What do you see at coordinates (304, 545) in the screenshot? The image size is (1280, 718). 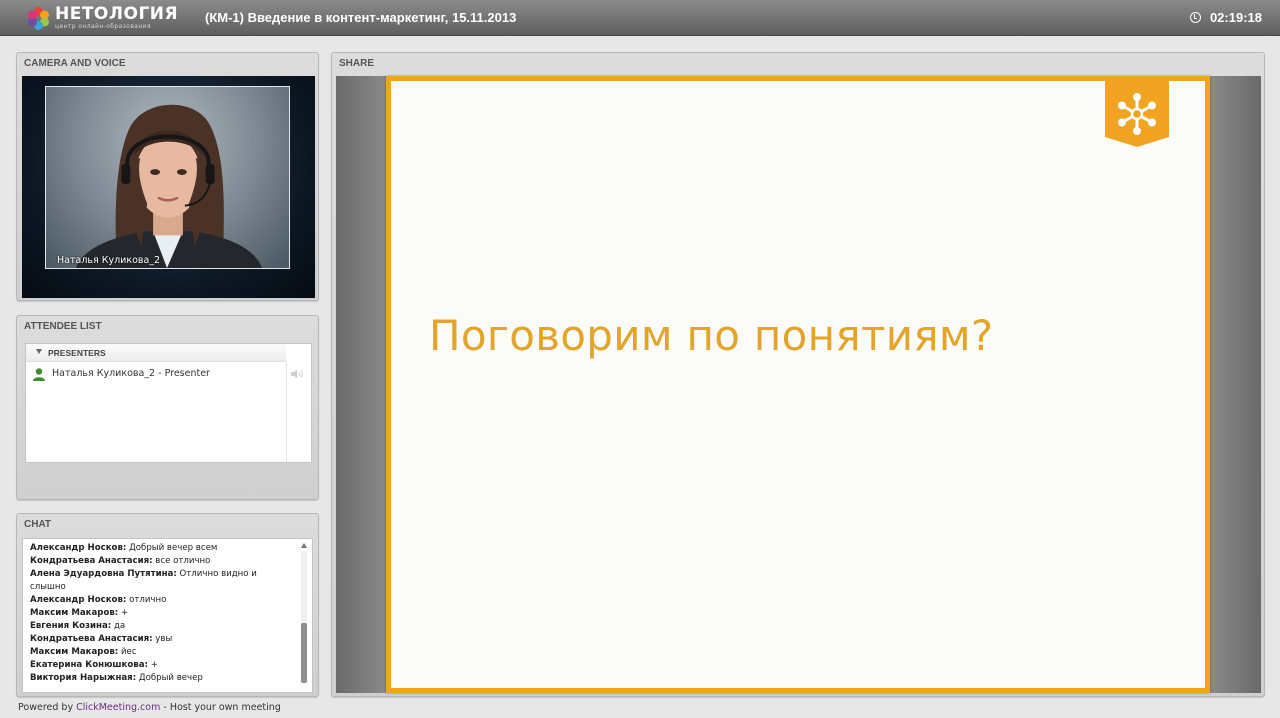 I see `scroll-up-arrow-icon` at bounding box center [304, 545].